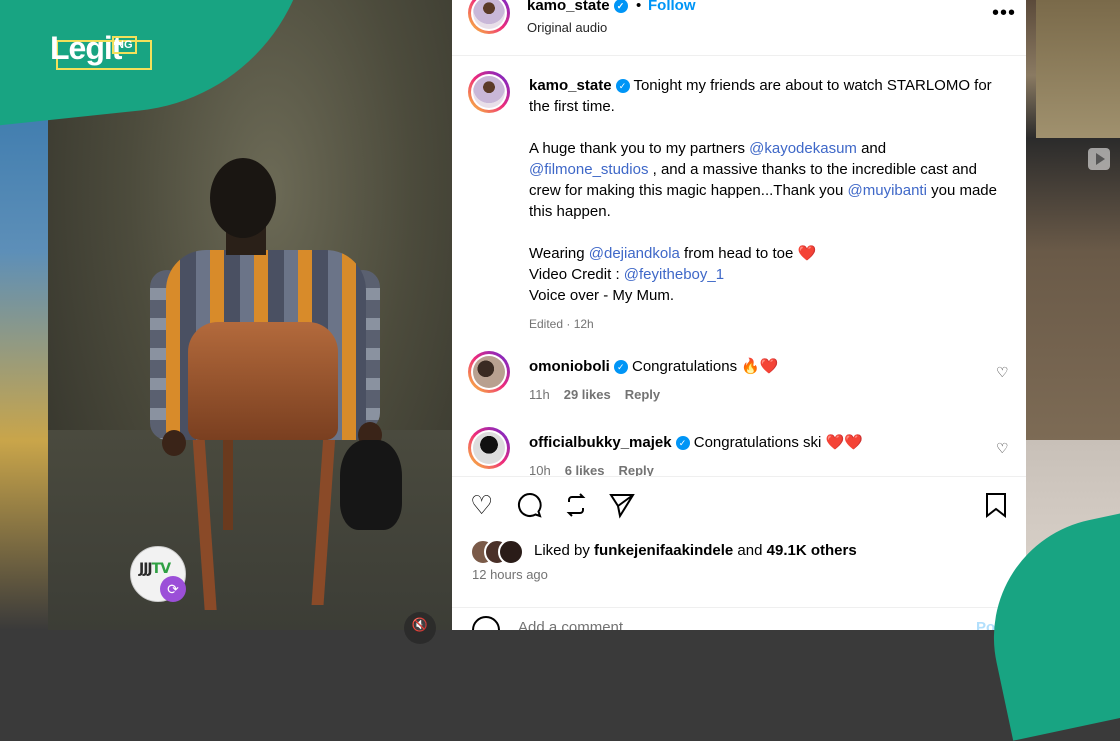 The width and height of the screenshot is (1120, 741). What do you see at coordinates (86, 48) in the screenshot?
I see `legit-logo: Legit` at bounding box center [86, 48].